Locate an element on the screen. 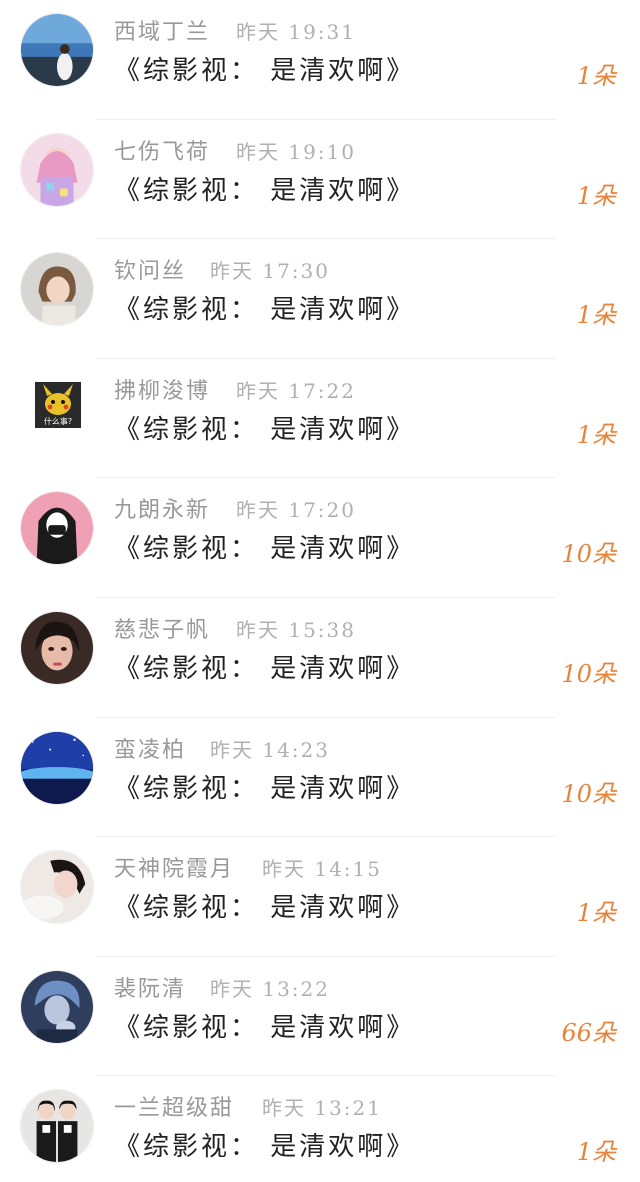 The width and height of the screenshot is (640, 1182). user-name: 西域丁兰 is located at coordinates (162, 30).